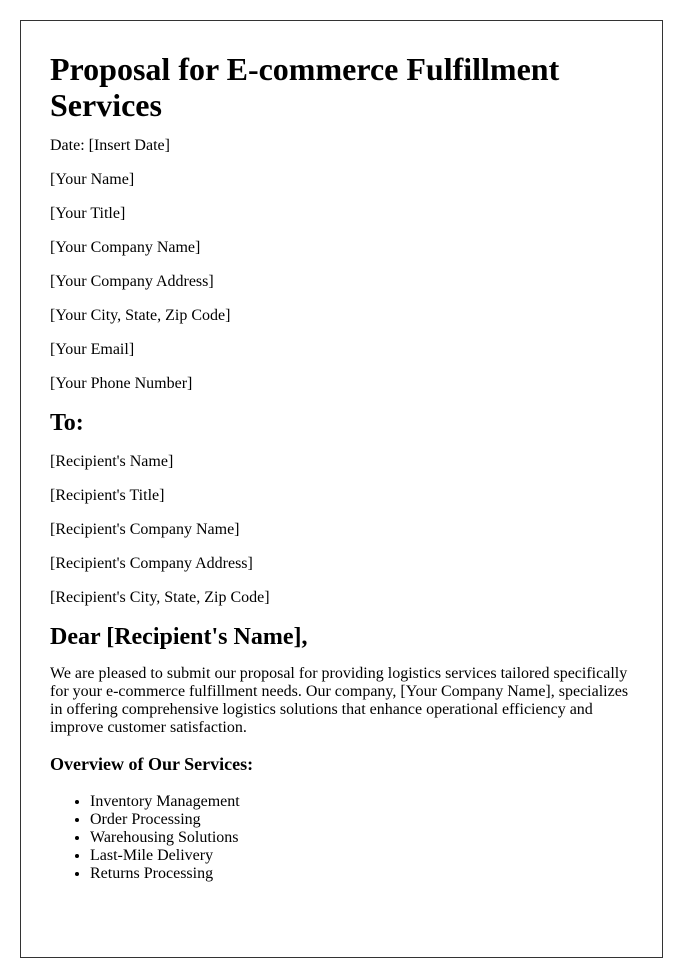 The width and height of the screenshot is (700, 958). Describe the element at coordinates (112, 461) in the screenshot. I see `recipient-name: [Recipient's Name]` at that location.